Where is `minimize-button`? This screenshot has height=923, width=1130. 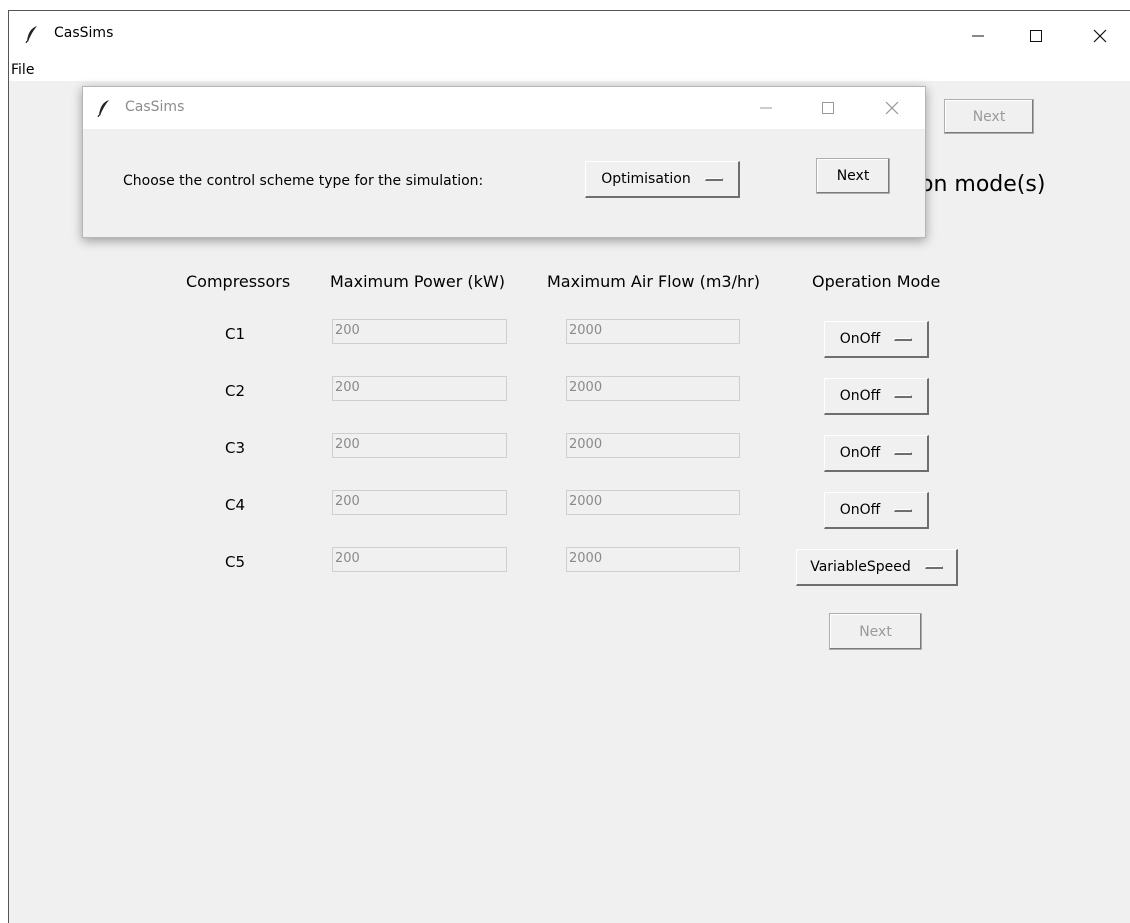 minimize-button is located at coordinates (978, 36).